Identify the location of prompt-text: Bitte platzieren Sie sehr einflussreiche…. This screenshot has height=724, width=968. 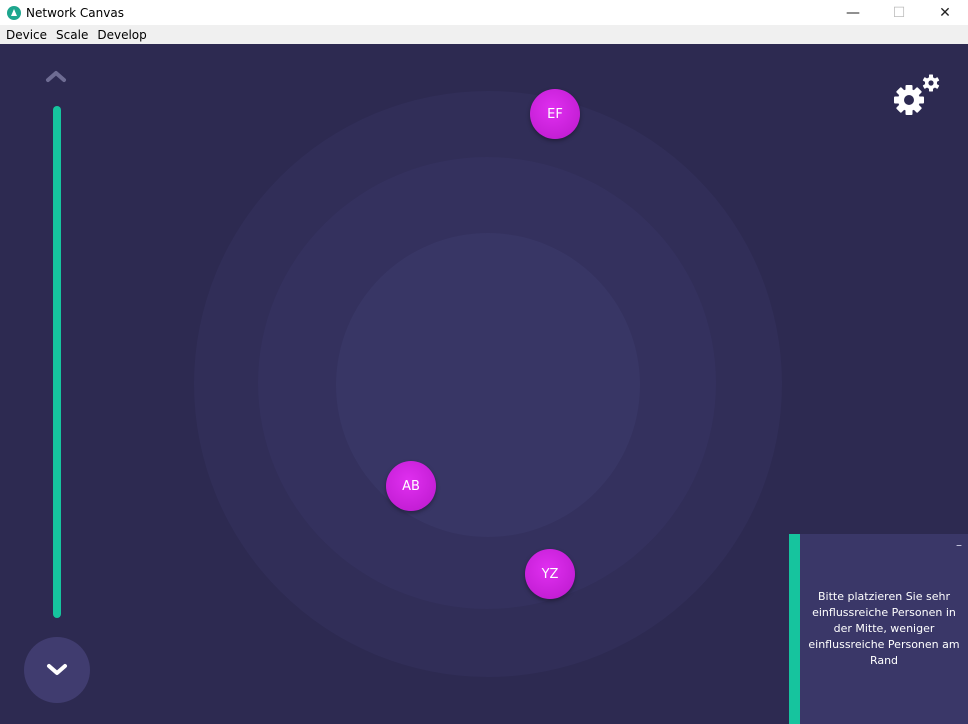
(884, 628).